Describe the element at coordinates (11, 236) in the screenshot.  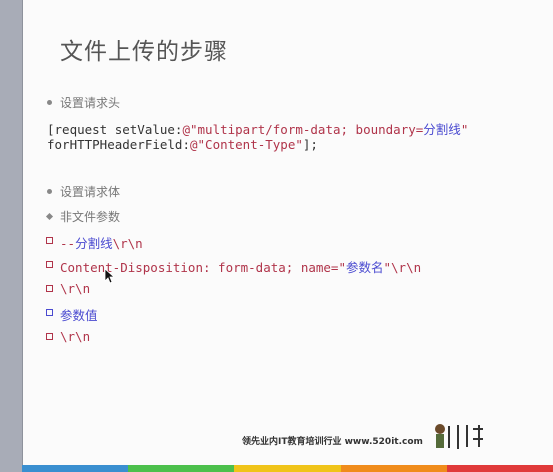
I see `left-bar` at that location.